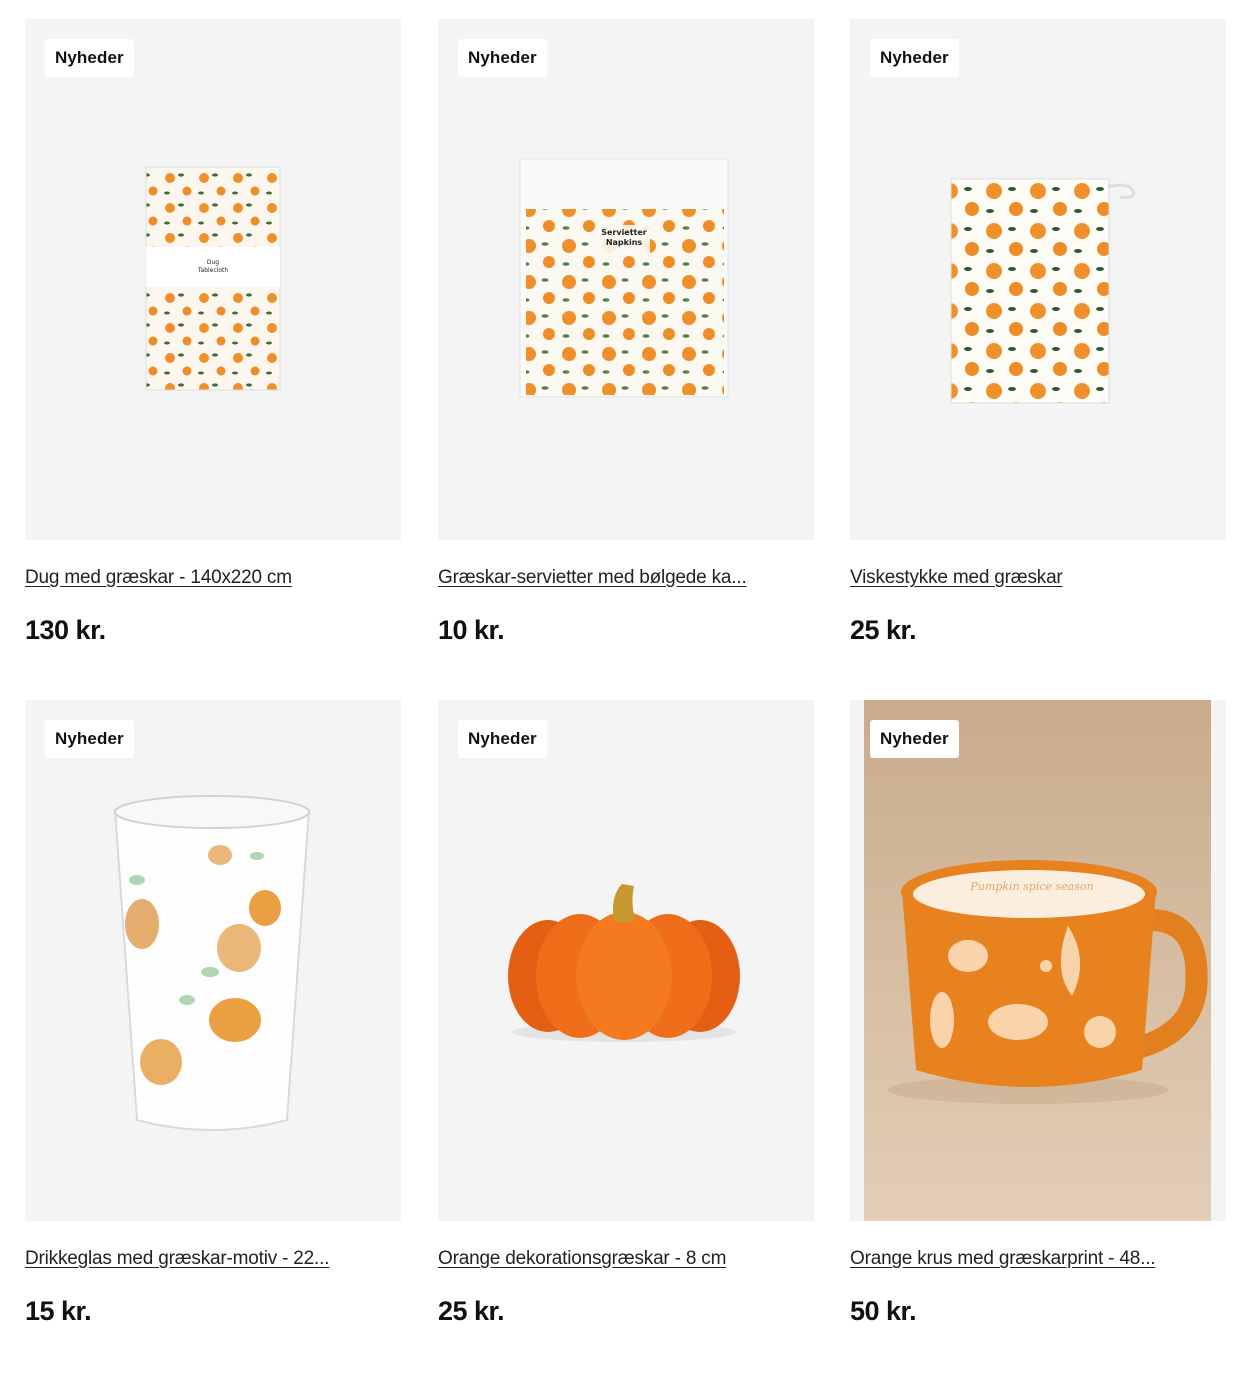 The height and width of the screenshot is (1374, 1250). What do you see at coordinates (213, 262) in the screenshot?
I see `package-label: Dug` at bounding box center [213, 262].